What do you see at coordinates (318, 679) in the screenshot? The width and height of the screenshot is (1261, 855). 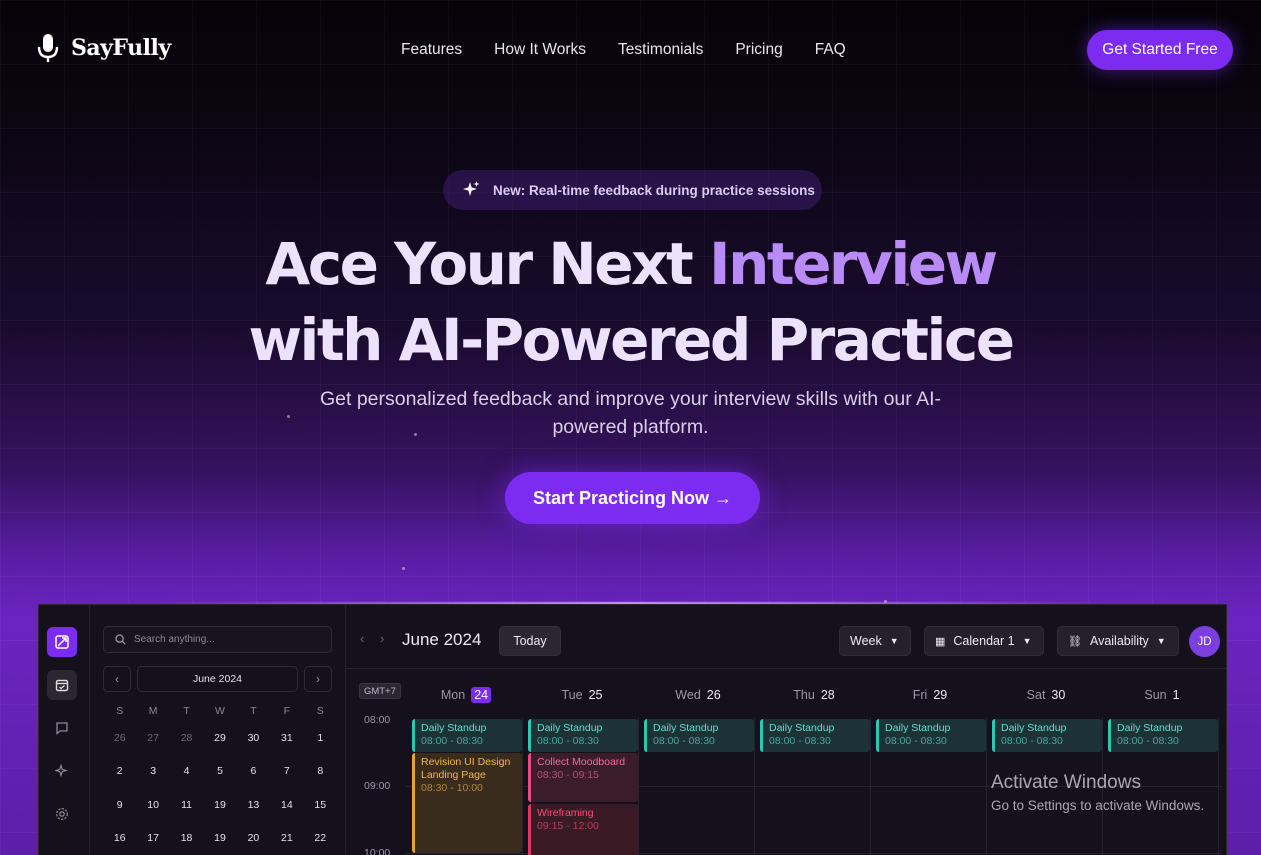 I see `mini-next-button: ›` at bounding box center [318, 679].